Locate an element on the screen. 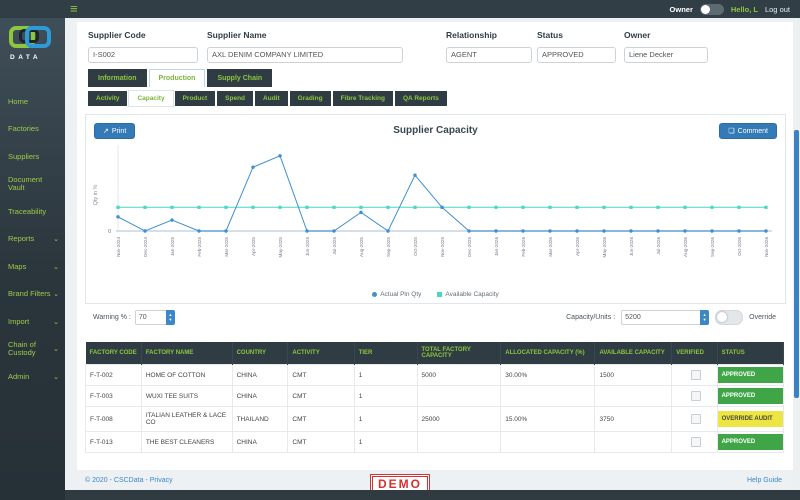 This screenshot has width=800, height=500. status-badge: OVERRIDE AUDIT is located at coordinates (750, 419).